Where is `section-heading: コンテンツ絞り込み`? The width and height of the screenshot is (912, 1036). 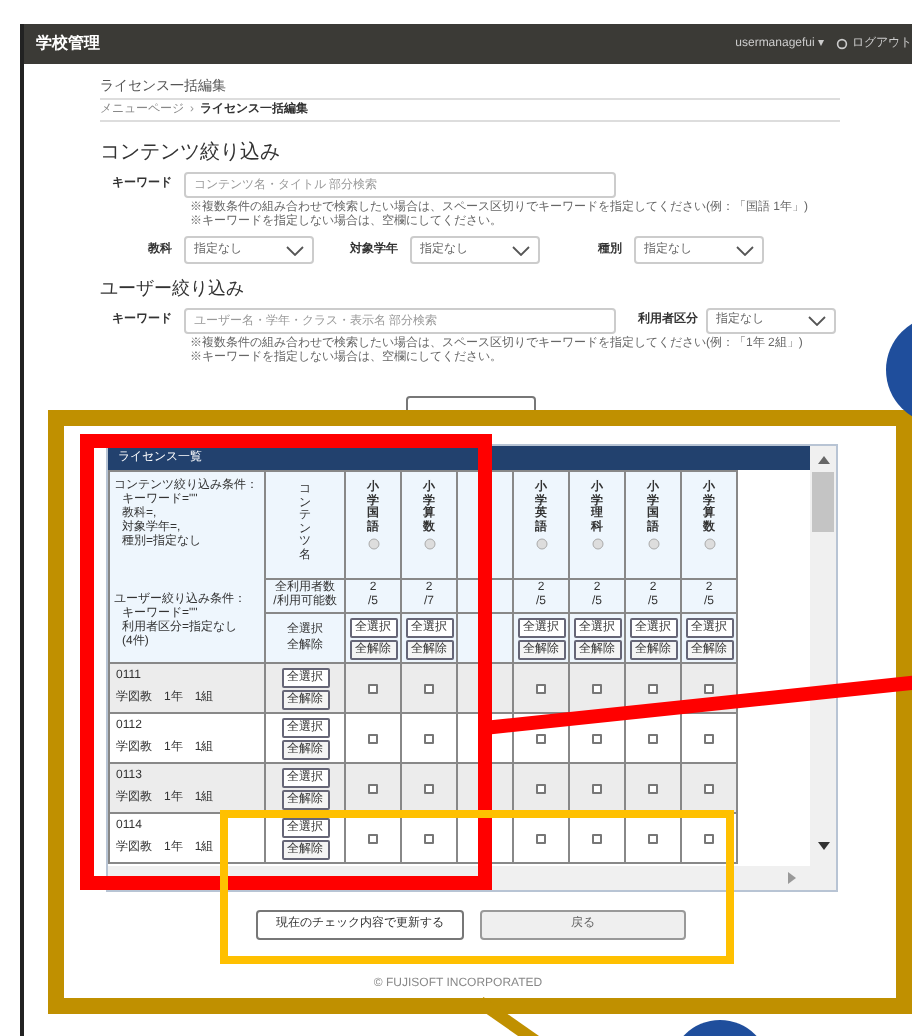
section-heading: コンテンツ絞り込み is located at coordinates (190, 153).